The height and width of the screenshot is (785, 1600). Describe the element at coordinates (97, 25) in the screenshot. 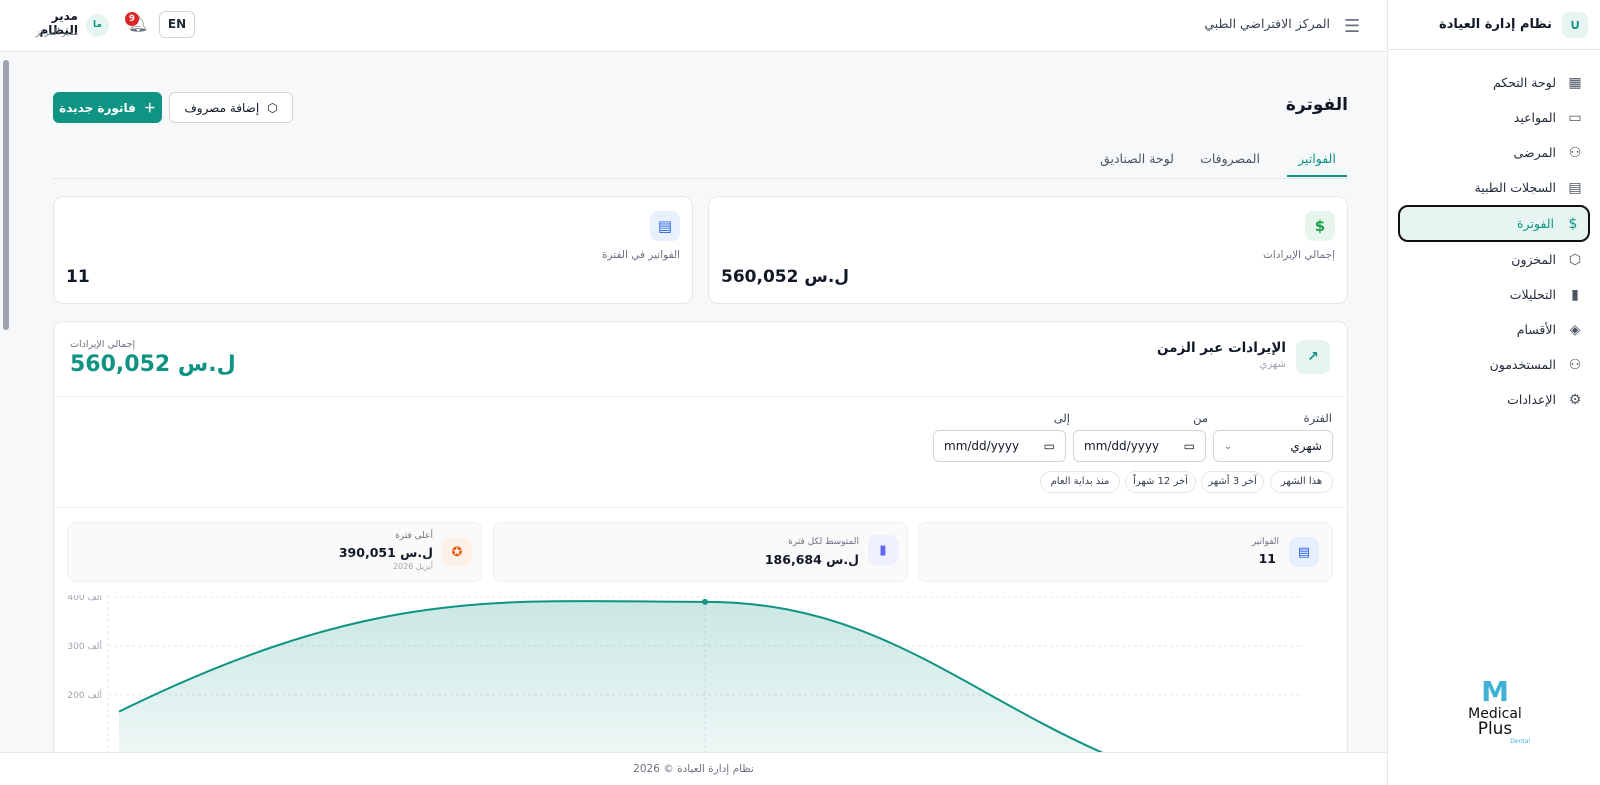

I see `avatar: ما` at that location.